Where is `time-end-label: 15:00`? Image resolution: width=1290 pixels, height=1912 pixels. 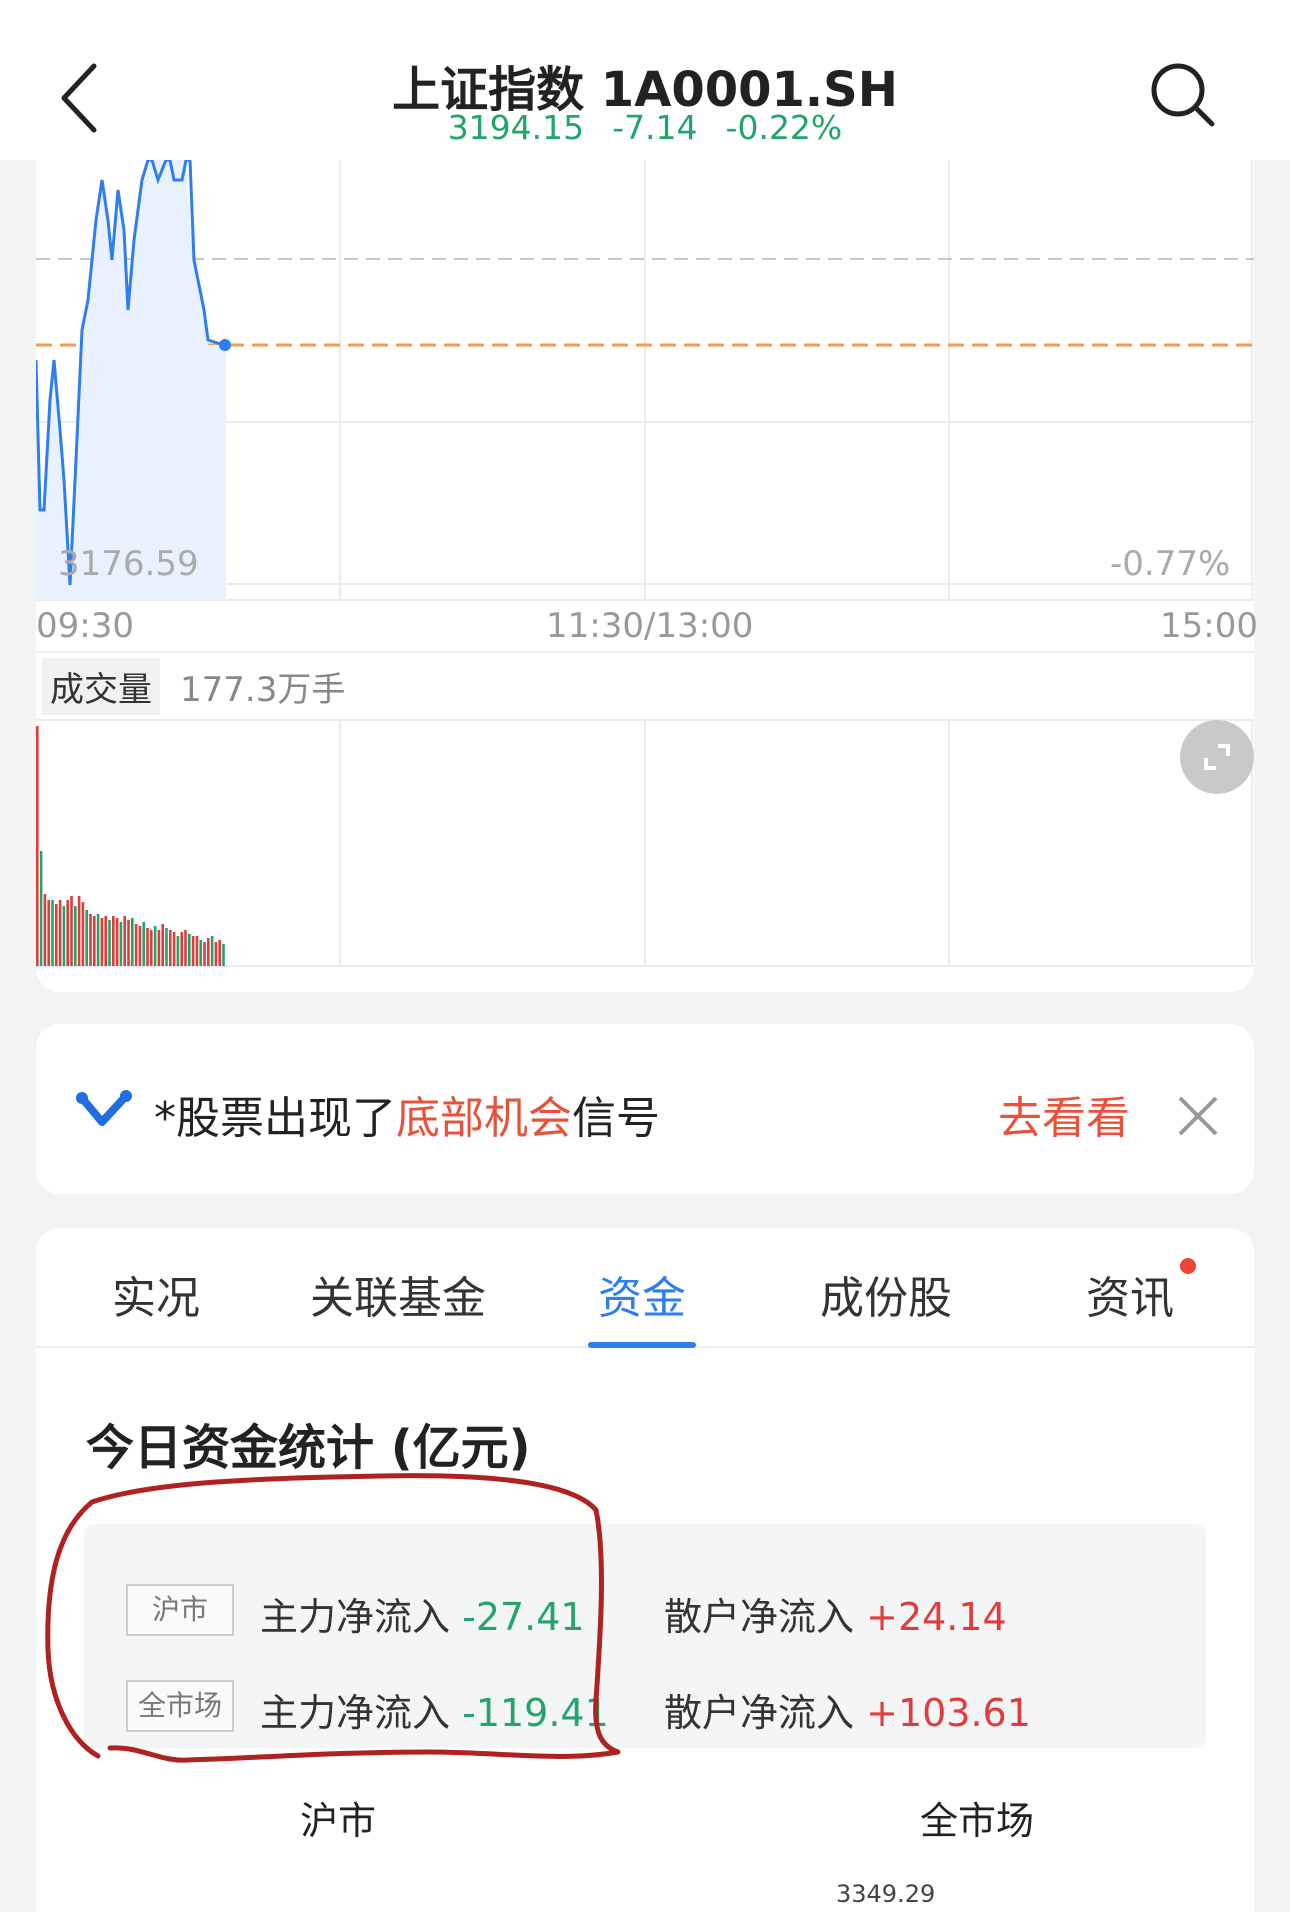 time-end-label: 15:00 is located at coordinates (1209, 626).